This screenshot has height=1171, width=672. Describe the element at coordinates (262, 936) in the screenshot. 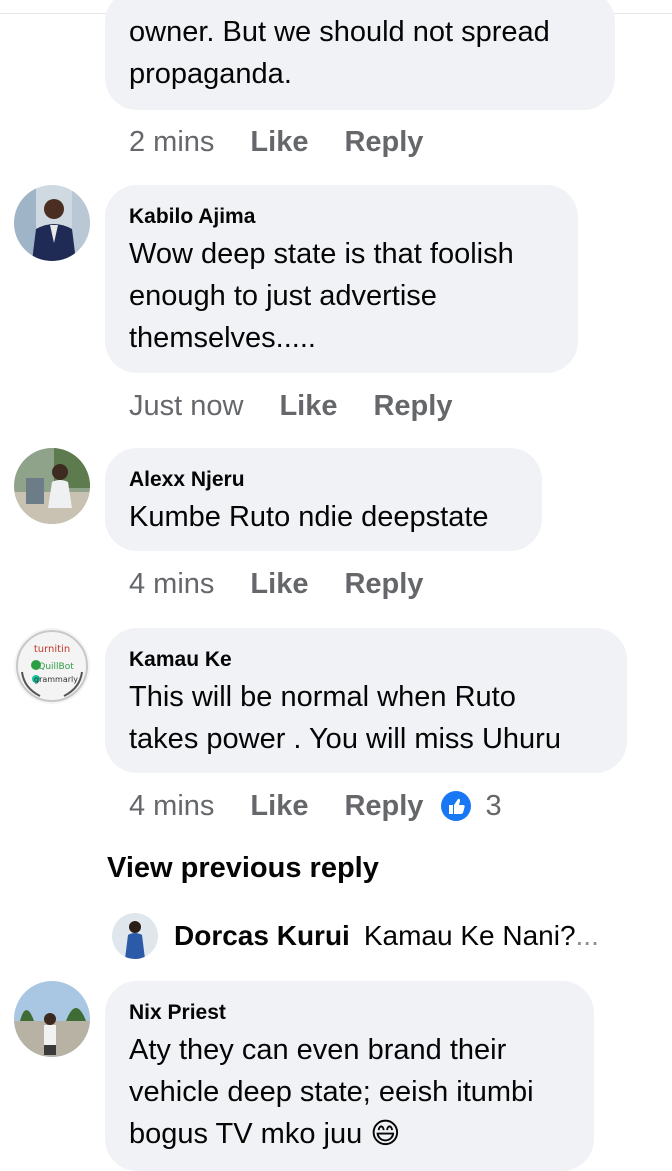

I see `reply-author: Dorcas Kurui` at that location.